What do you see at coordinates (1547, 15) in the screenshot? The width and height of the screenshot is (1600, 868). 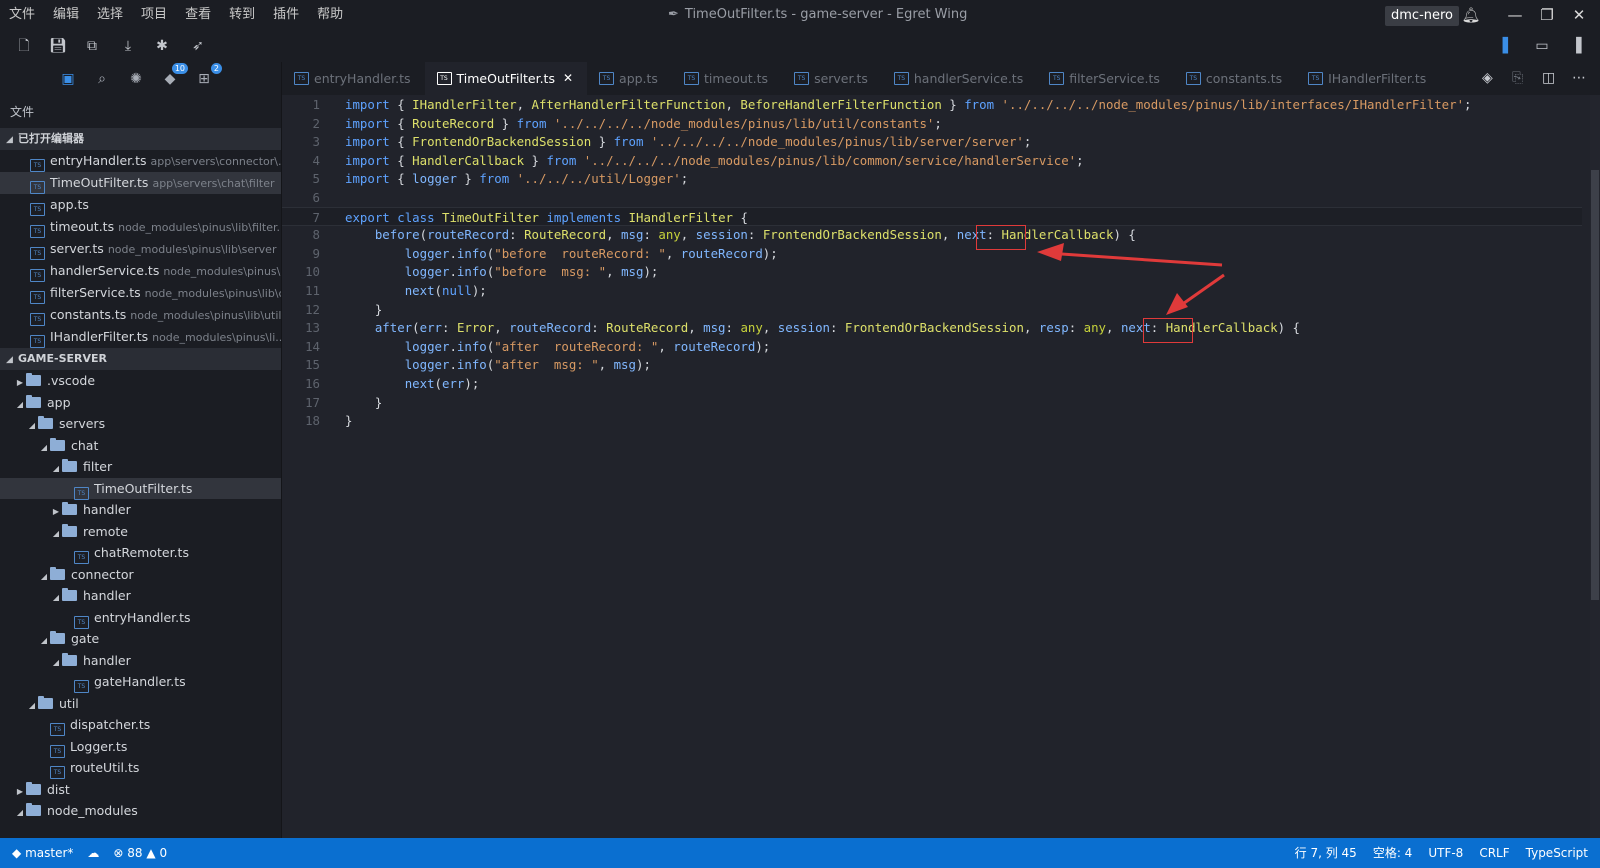 I see `restore-icon: ❐` at bounding box center [1547, 15].